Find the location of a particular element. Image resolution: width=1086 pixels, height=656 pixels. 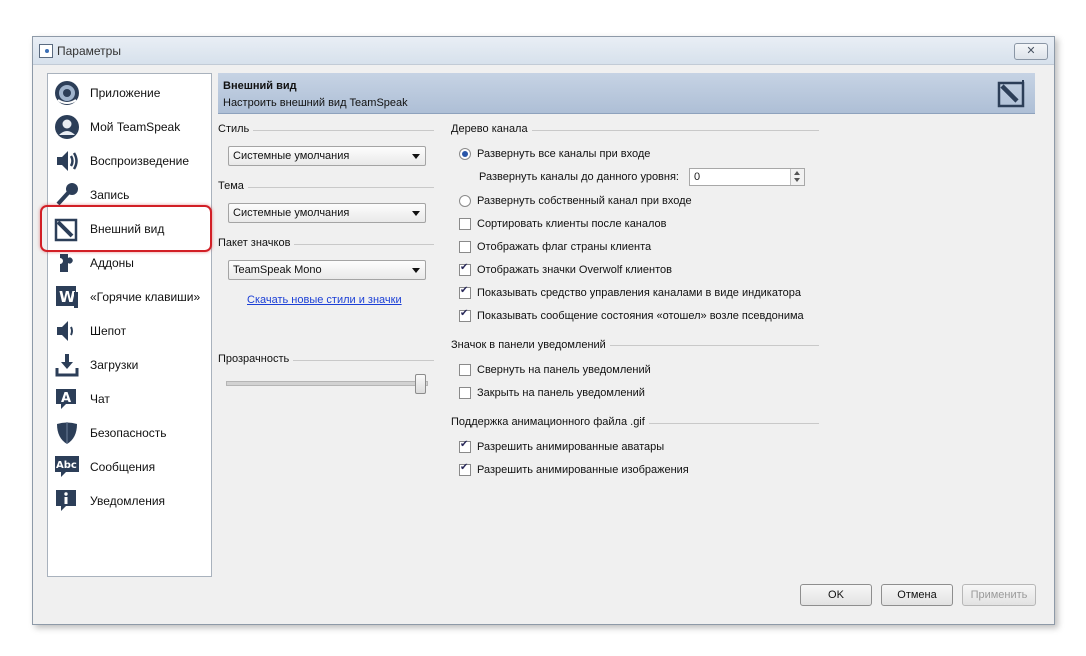

sidebar-item-downloads: Загрузки is located at coordinates (129, 365).